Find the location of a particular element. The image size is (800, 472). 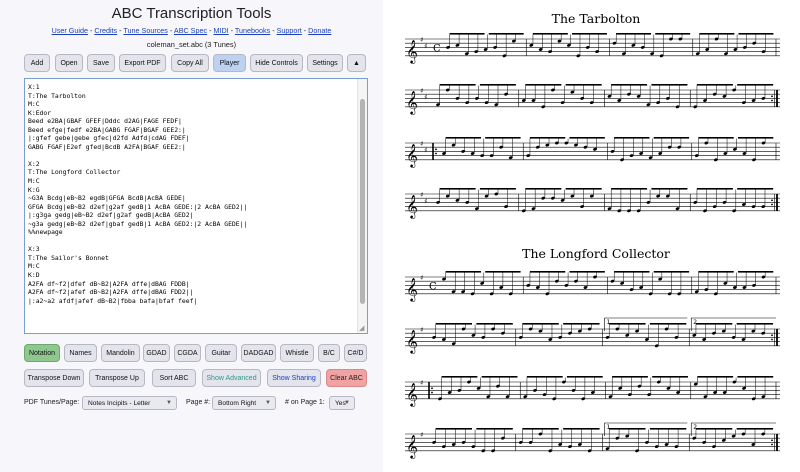

tab-cgda: CGDA is located at coordinates (187, 353).